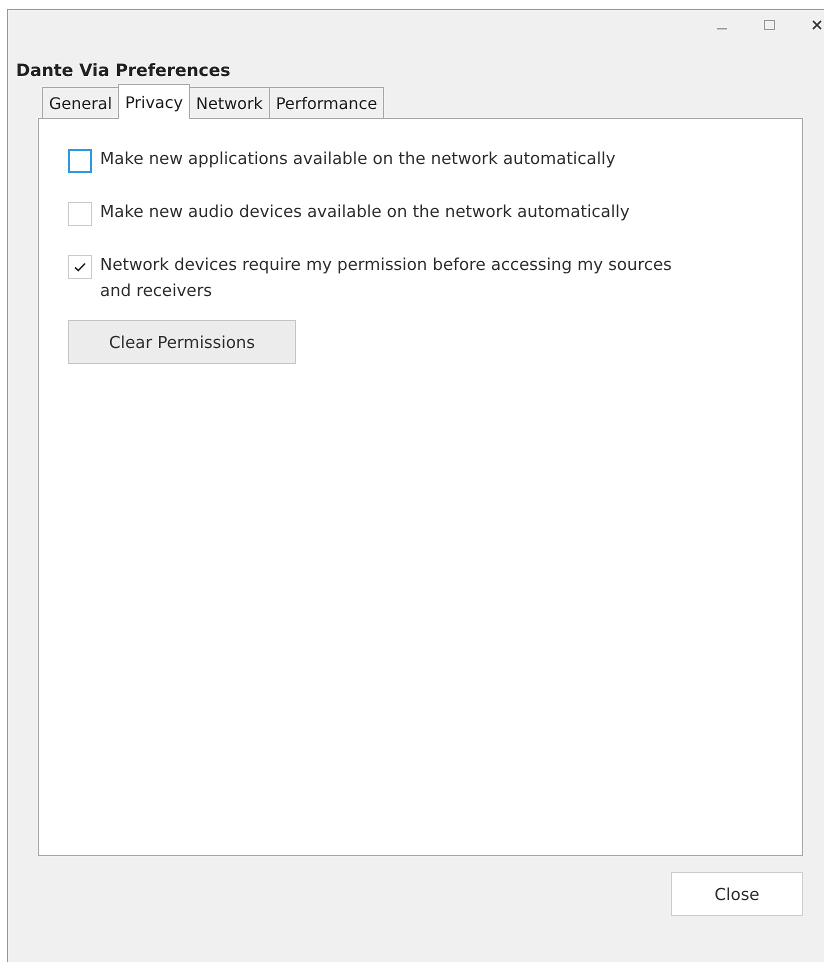 Image resolution: width=824 pixels, height=962 pixels. What do you see at coordinates (81, 102) in the screenshot?
I see `tab: General` at bounding box center [81, 102].